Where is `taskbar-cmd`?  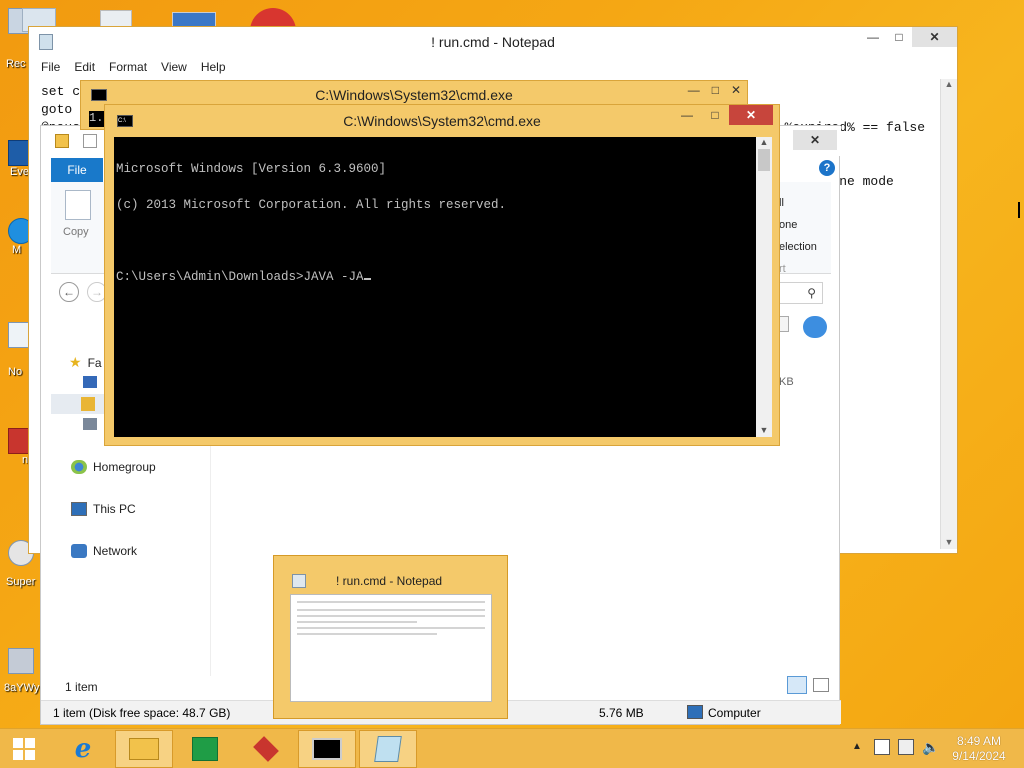 taskbar-cmd is located at coordinates (327, 749).